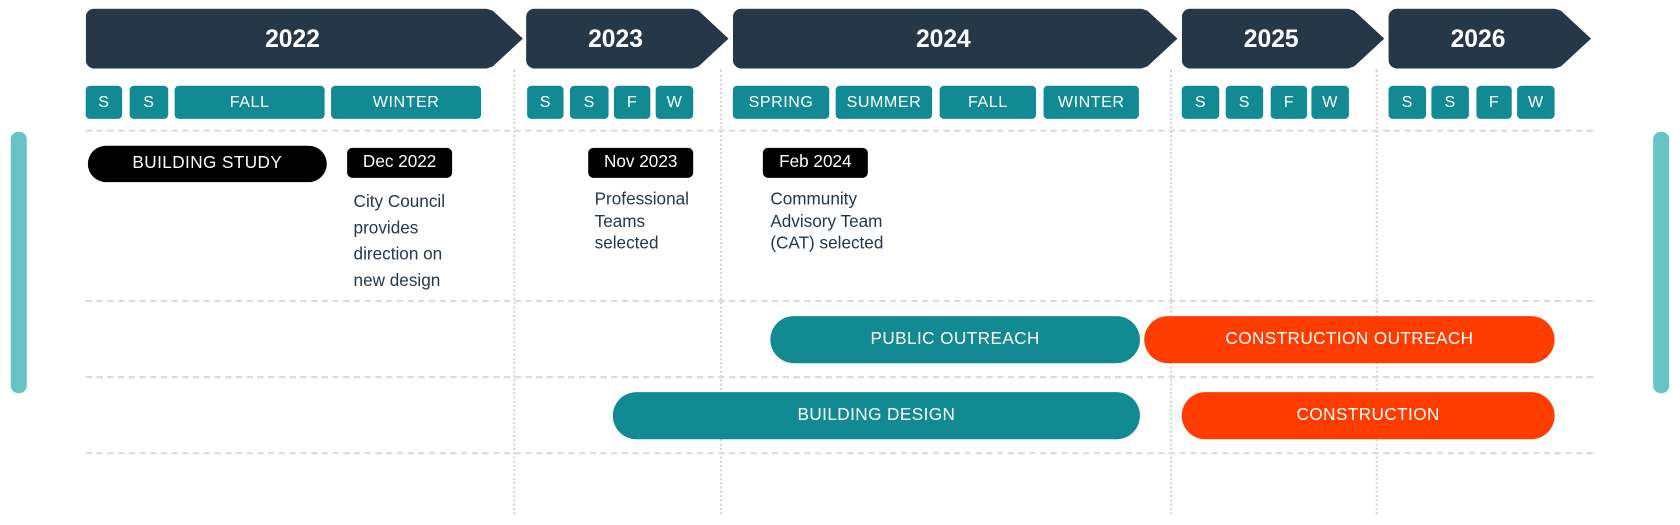 The image size is (1680, 525). Describe the element at coordinates (884, 102) in the screenshot. I see `season-chip: SUMMER` at that location.